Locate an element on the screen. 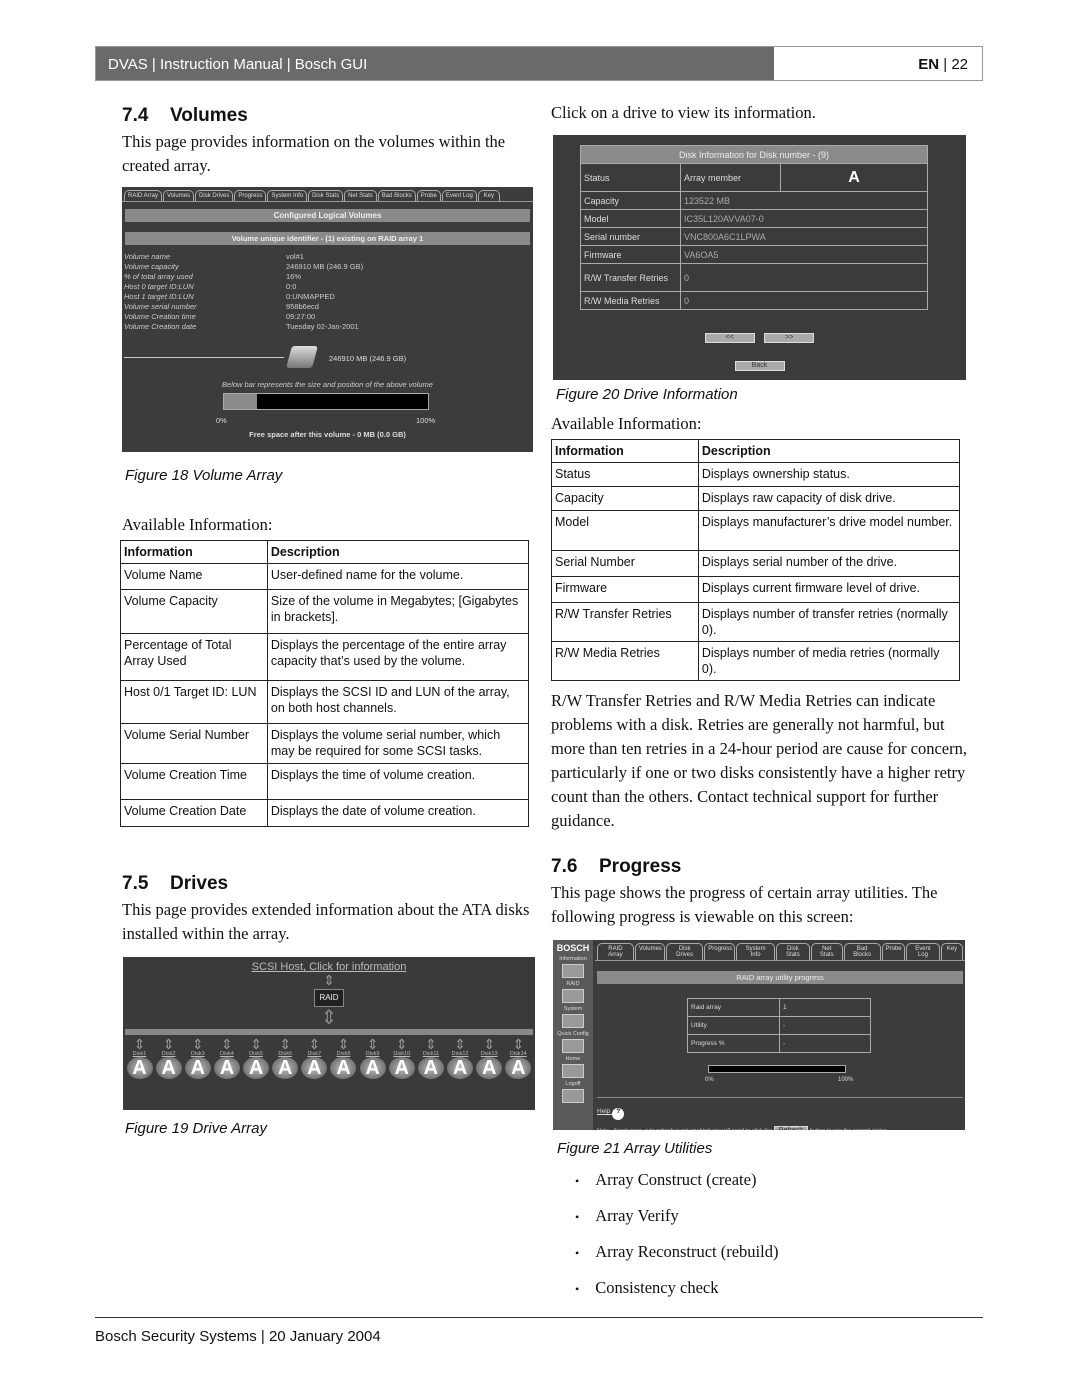 The height and width of the screenshot is (1397, 1080). disk-field-value: VA6OA5 is located at coordinates (804, 254).